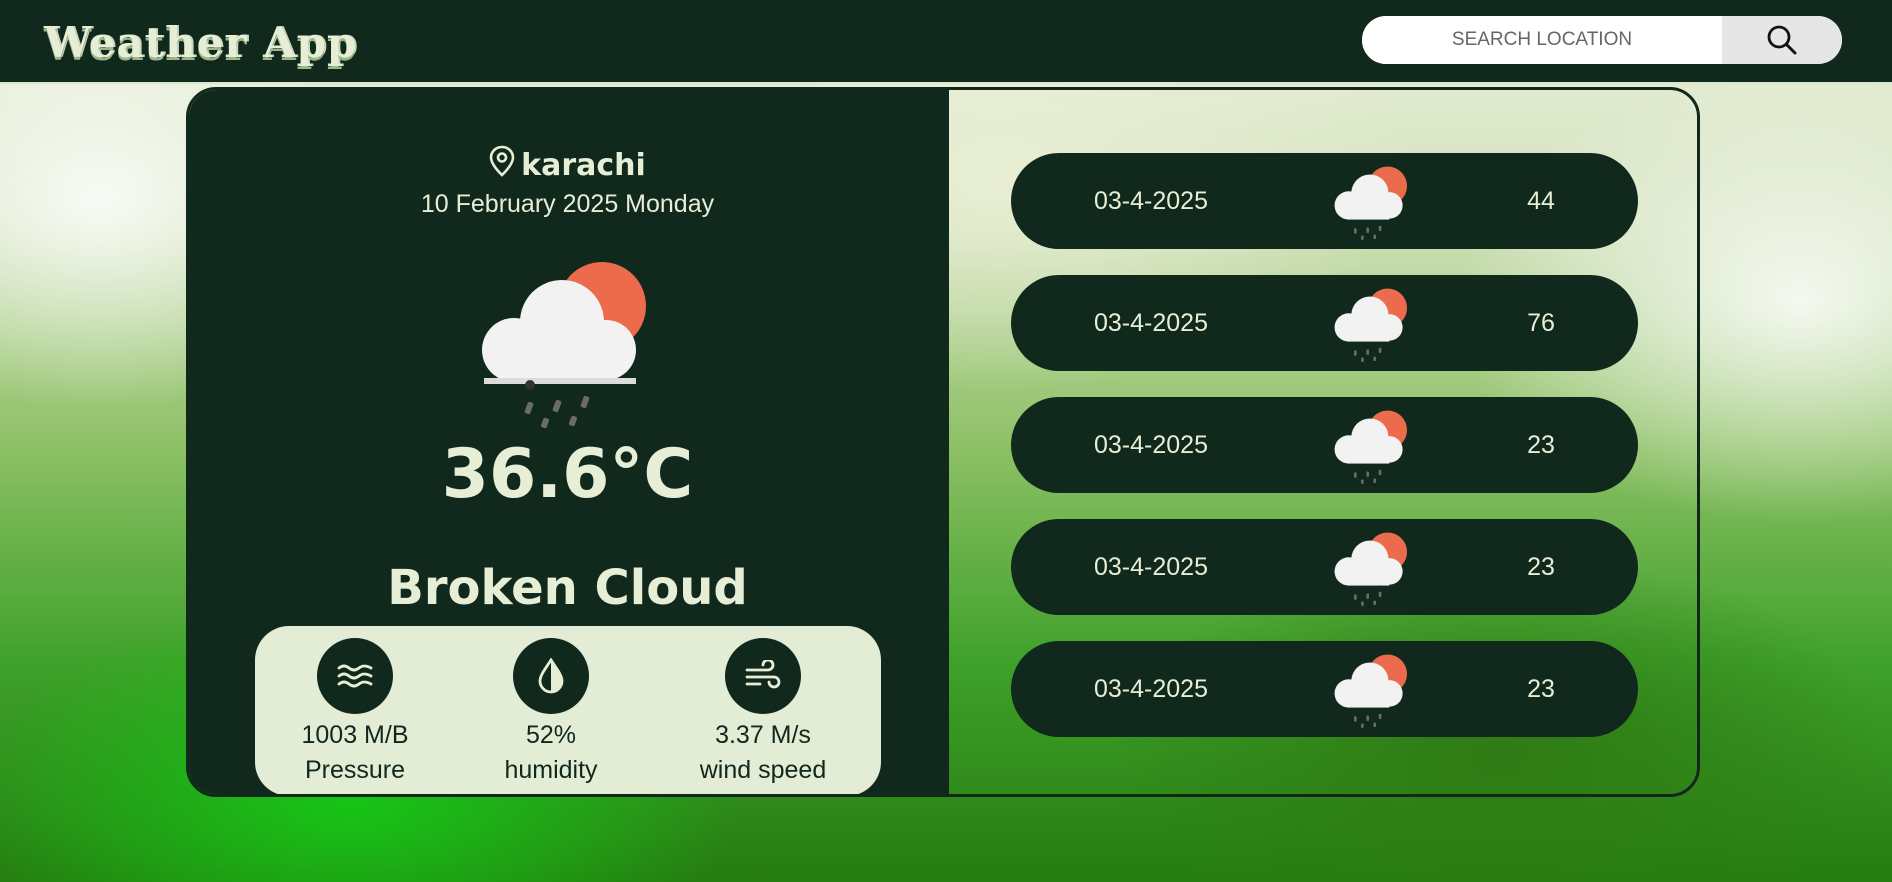  I want to click on wind-speed-value: 3.37 M/s, so click(763, 735).